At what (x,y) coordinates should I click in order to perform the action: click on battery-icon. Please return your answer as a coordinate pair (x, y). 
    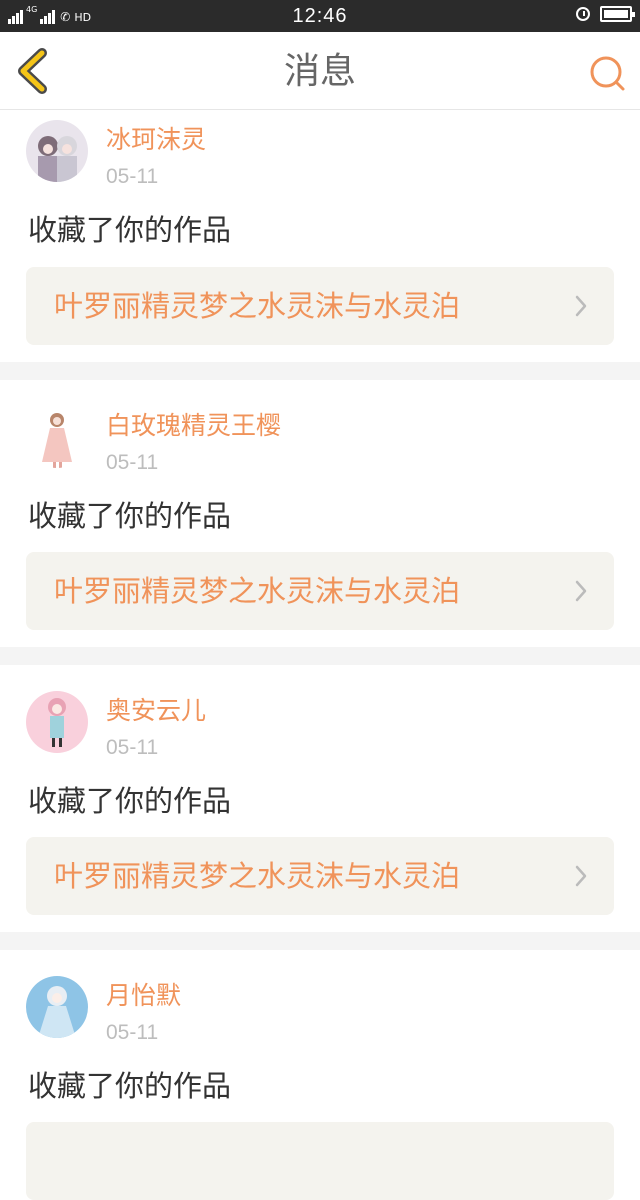
    Looking at the image, I should click on (617, 14).